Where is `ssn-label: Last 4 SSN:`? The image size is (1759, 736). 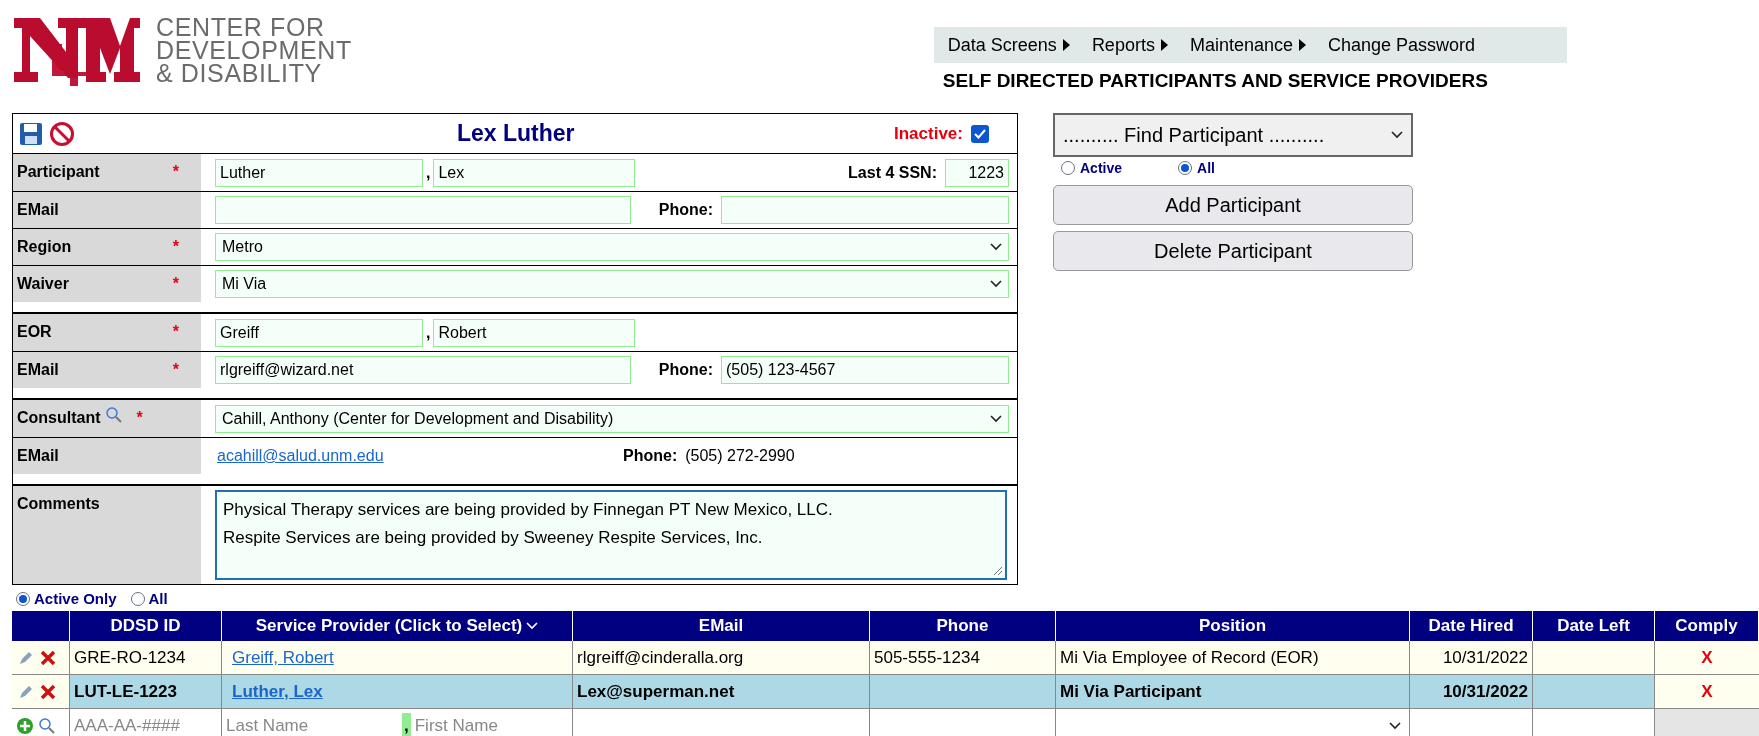 ssn-label: Last 4 SSN: is located at coordinates (892, 172).